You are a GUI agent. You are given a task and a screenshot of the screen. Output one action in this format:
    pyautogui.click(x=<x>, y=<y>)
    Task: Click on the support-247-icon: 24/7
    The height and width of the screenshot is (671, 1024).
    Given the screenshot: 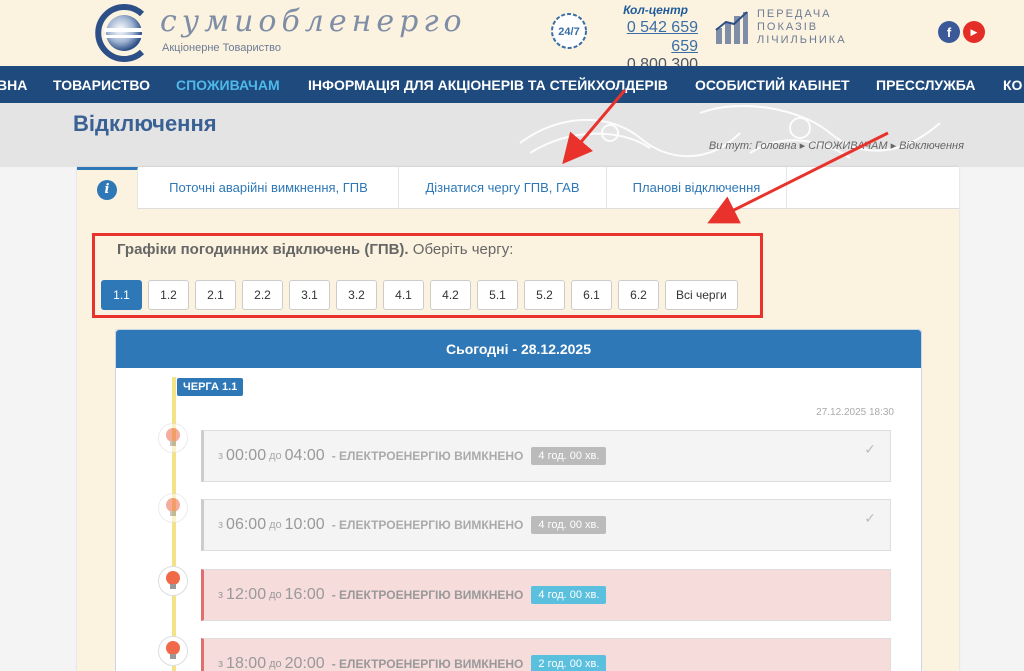 What is the action you would take?
    pyautogui.click(x=569, y=31)
    